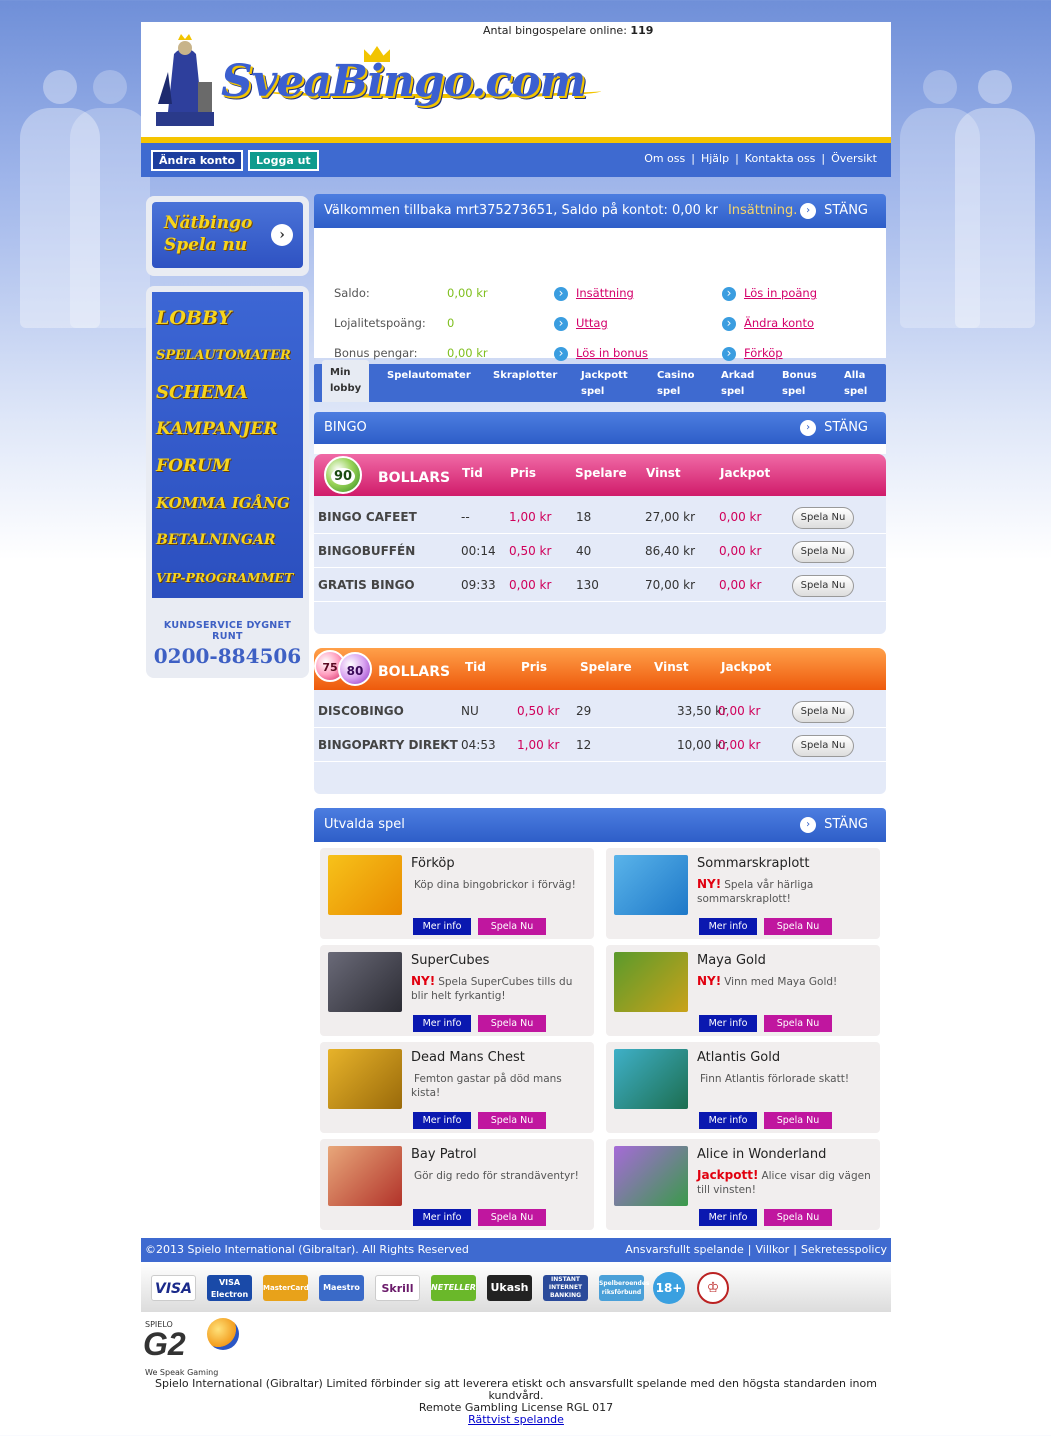 This screenshot has height=1436, width=1051. Describe the element at coordinates (715, 158) in the screenshot. I see `link-hjalp: Hjälp` at that location.